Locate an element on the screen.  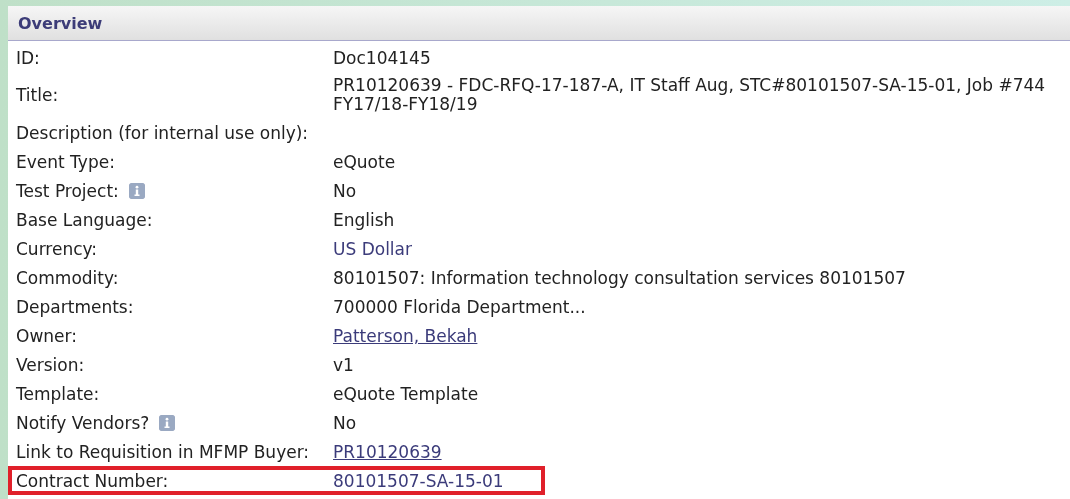
field-value: Doc104145 is located at coordinates (382, 57).